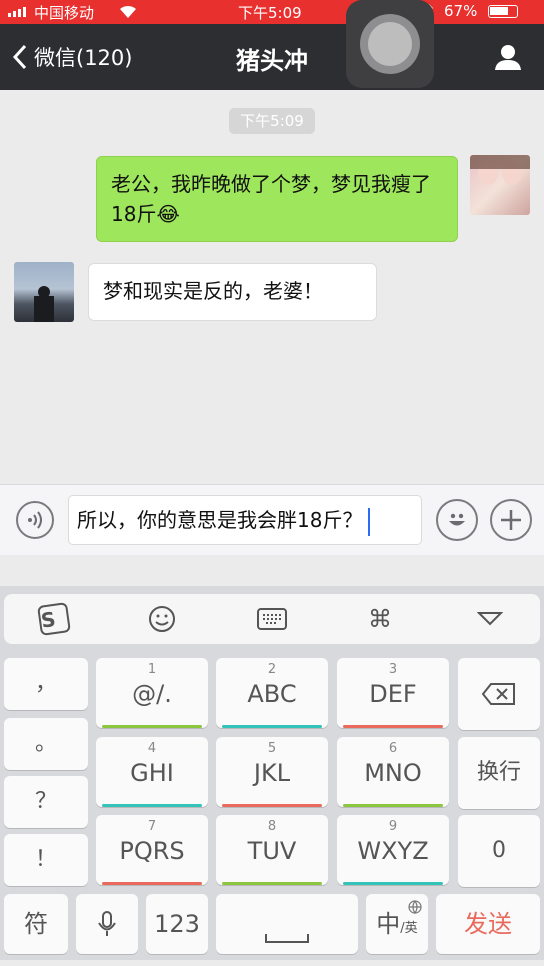 This screenshot has height=966, width=544. Describe the element at coordinates (369, 521) in the screenshot. I see `text-caret` at that location.